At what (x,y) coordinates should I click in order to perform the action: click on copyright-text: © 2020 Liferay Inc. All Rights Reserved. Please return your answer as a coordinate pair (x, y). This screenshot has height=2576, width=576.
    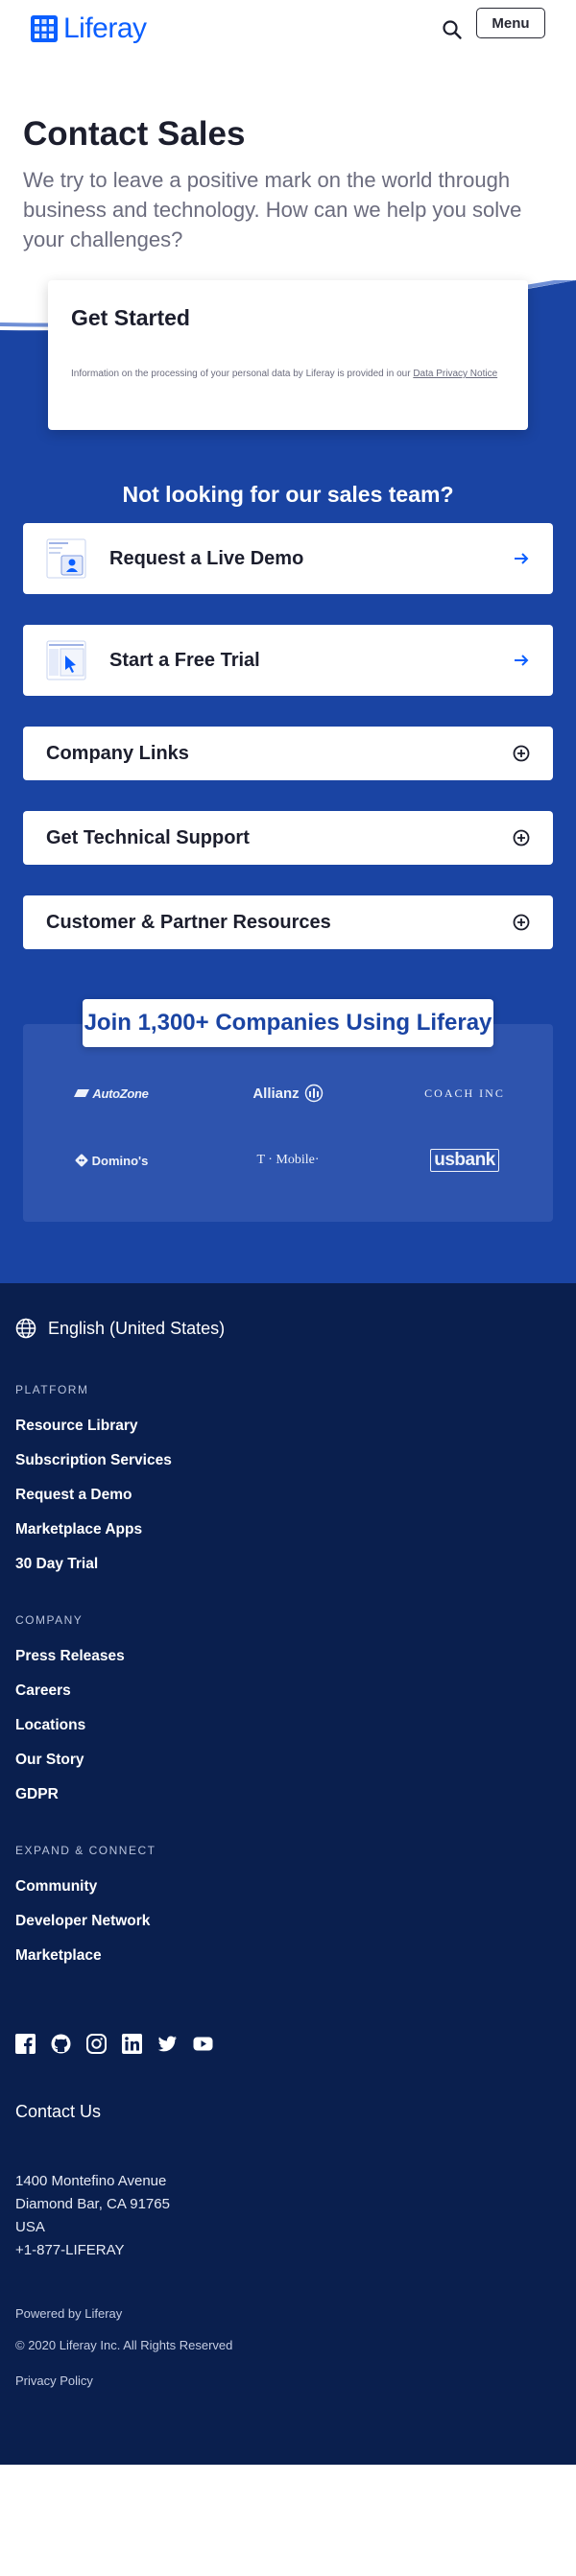
    Looking at the image, I should click on (124, 2345).